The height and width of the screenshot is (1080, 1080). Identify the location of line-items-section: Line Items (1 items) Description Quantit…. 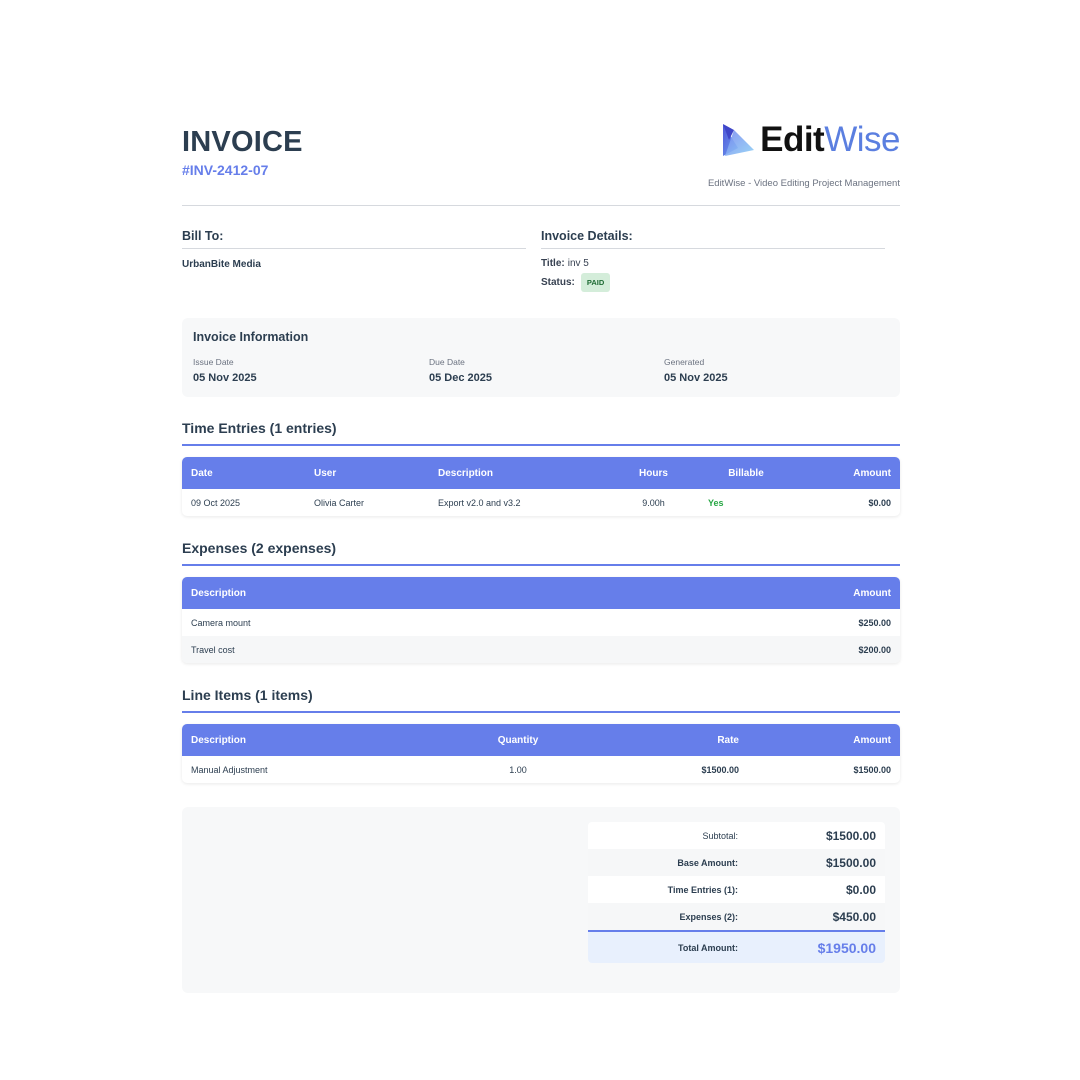
(541, 735).